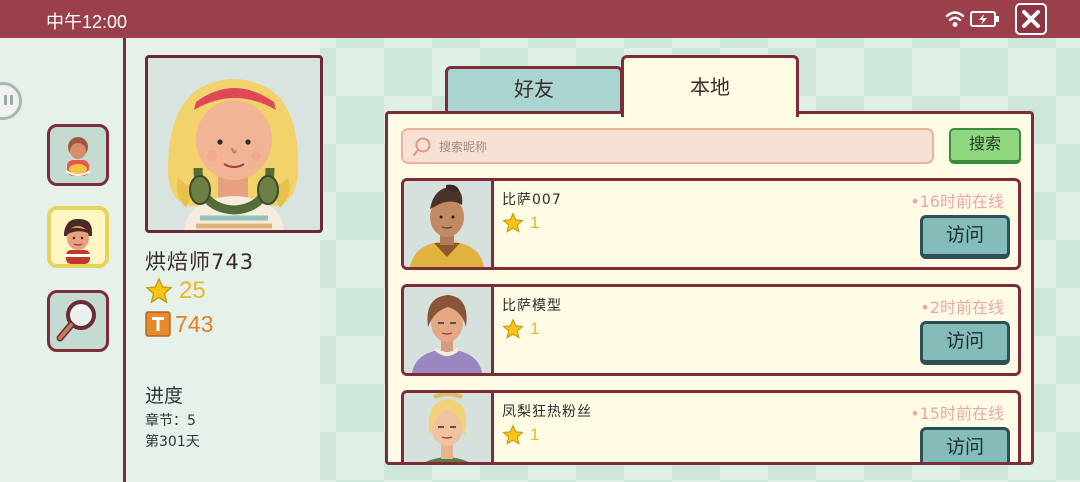 The image size is (1080, 482). I want to click on nav-friends-button, so click(78, 237).